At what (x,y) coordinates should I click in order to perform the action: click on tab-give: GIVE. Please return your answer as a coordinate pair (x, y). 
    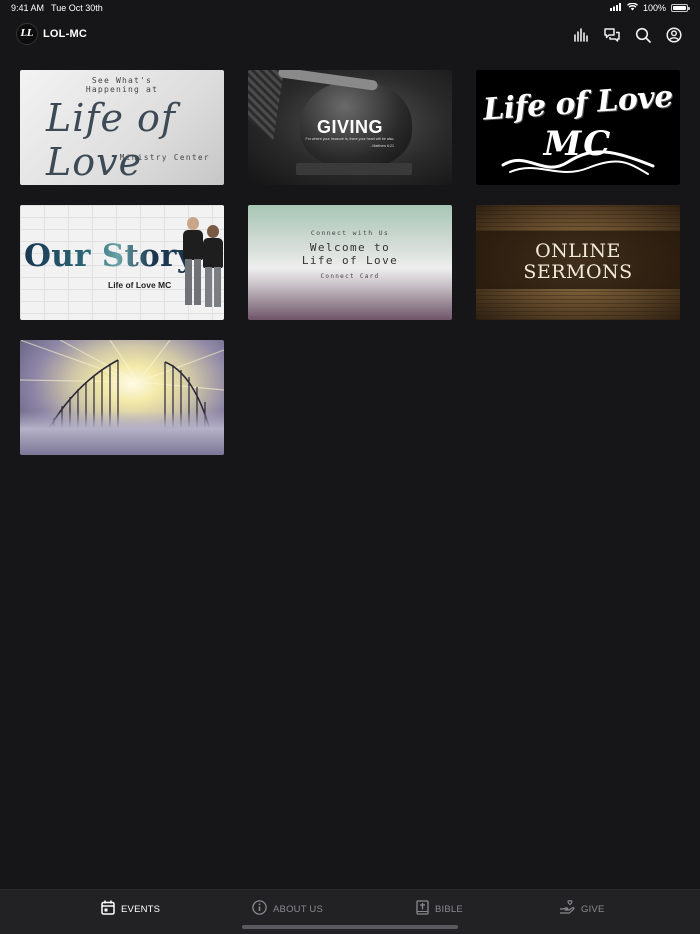
    Looking at the image, I should click on (582, 909).